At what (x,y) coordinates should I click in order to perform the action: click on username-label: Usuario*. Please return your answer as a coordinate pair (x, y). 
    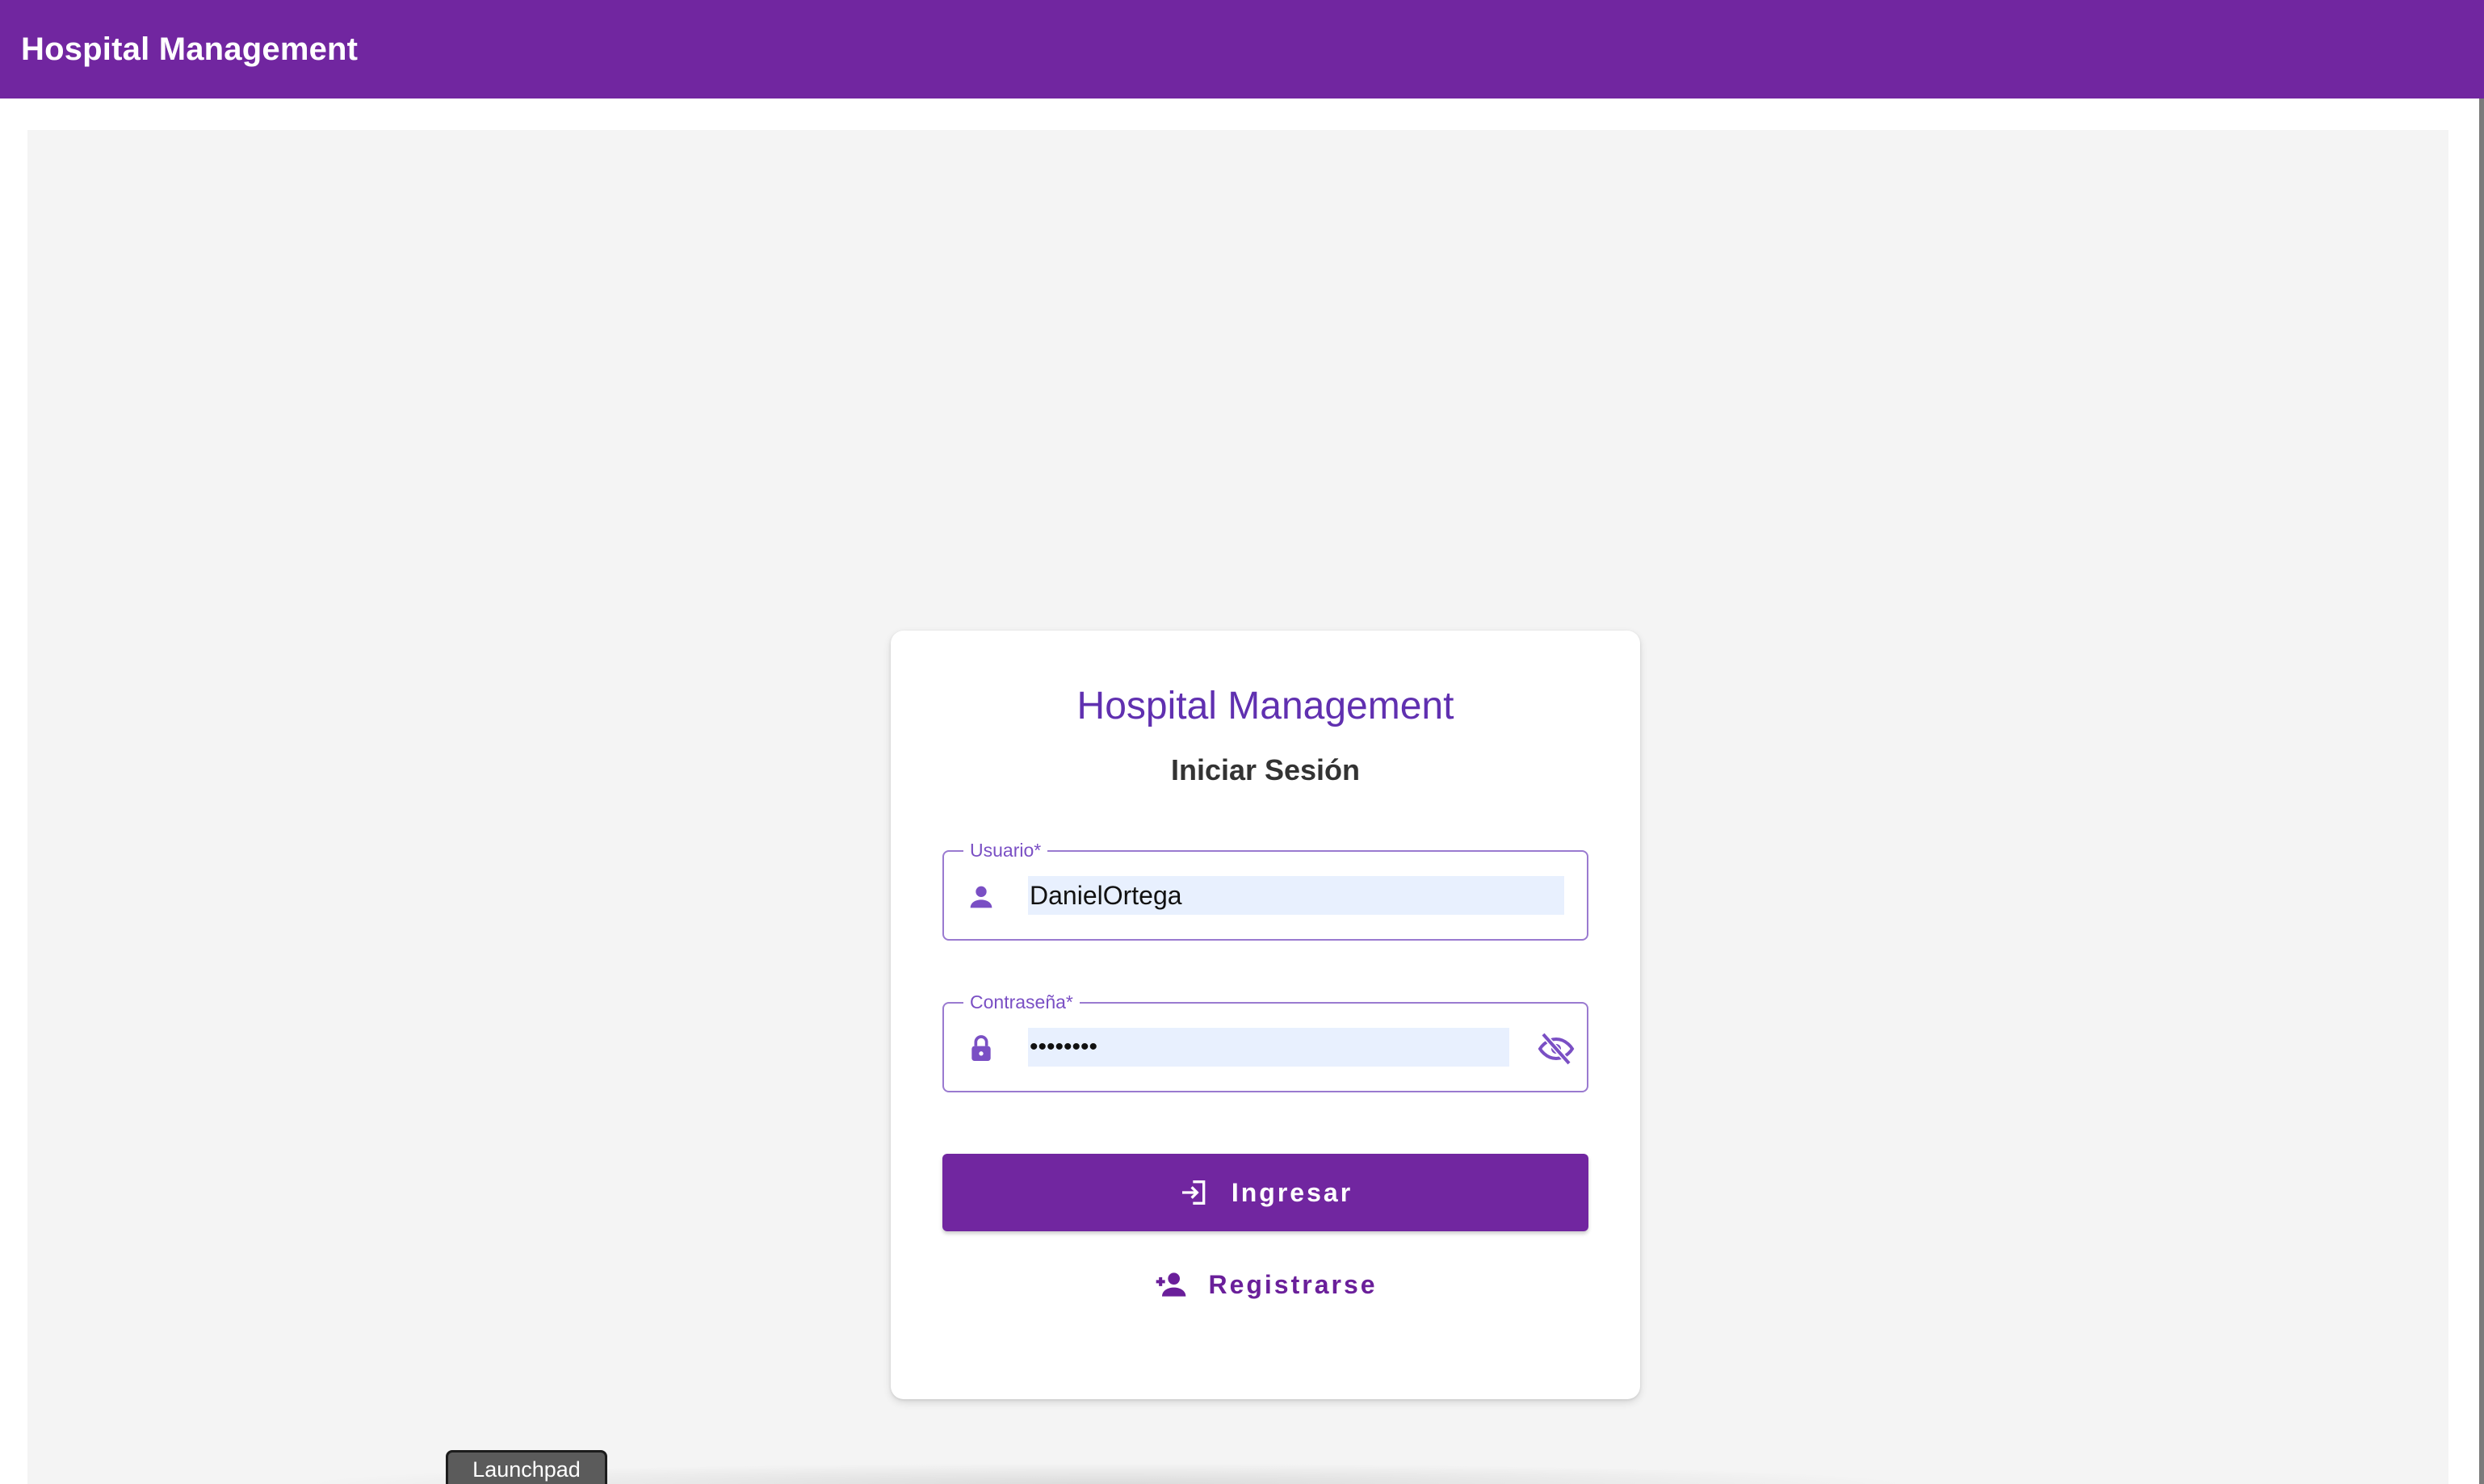
    Looking at the image, I should click on (1005, 850).